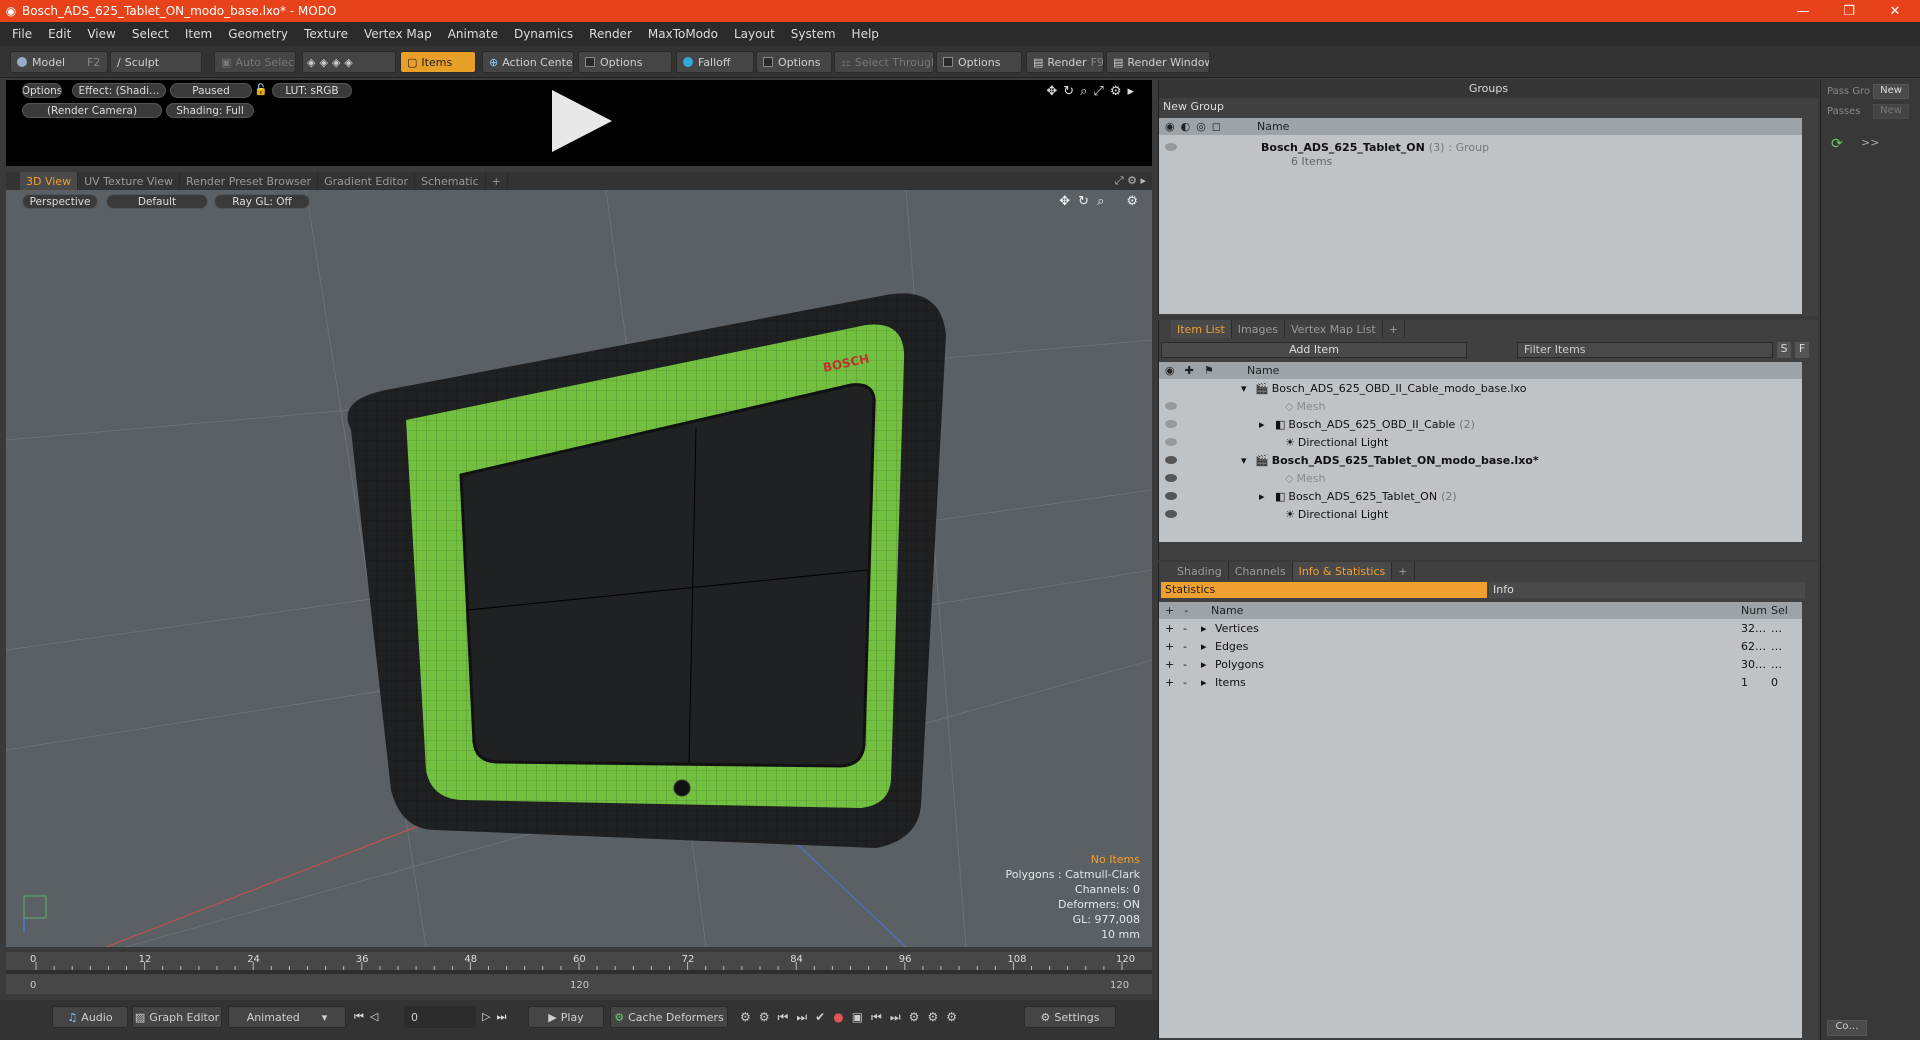 Image resolution: width=1920 pixels, height=1040 pixels. What do you see at coordinates (1130, 91) in the screenshot?
I see `arrow-right-icon: ▸` at bounding box center [1130, 91].